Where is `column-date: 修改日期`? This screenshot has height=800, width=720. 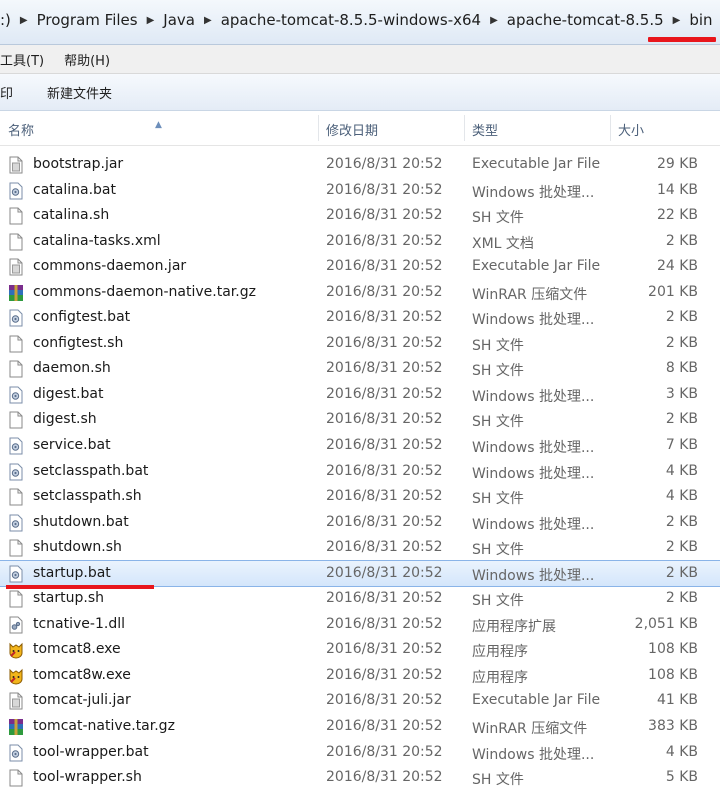
column-date: 修改日期 is located at coordinates (352, 129).